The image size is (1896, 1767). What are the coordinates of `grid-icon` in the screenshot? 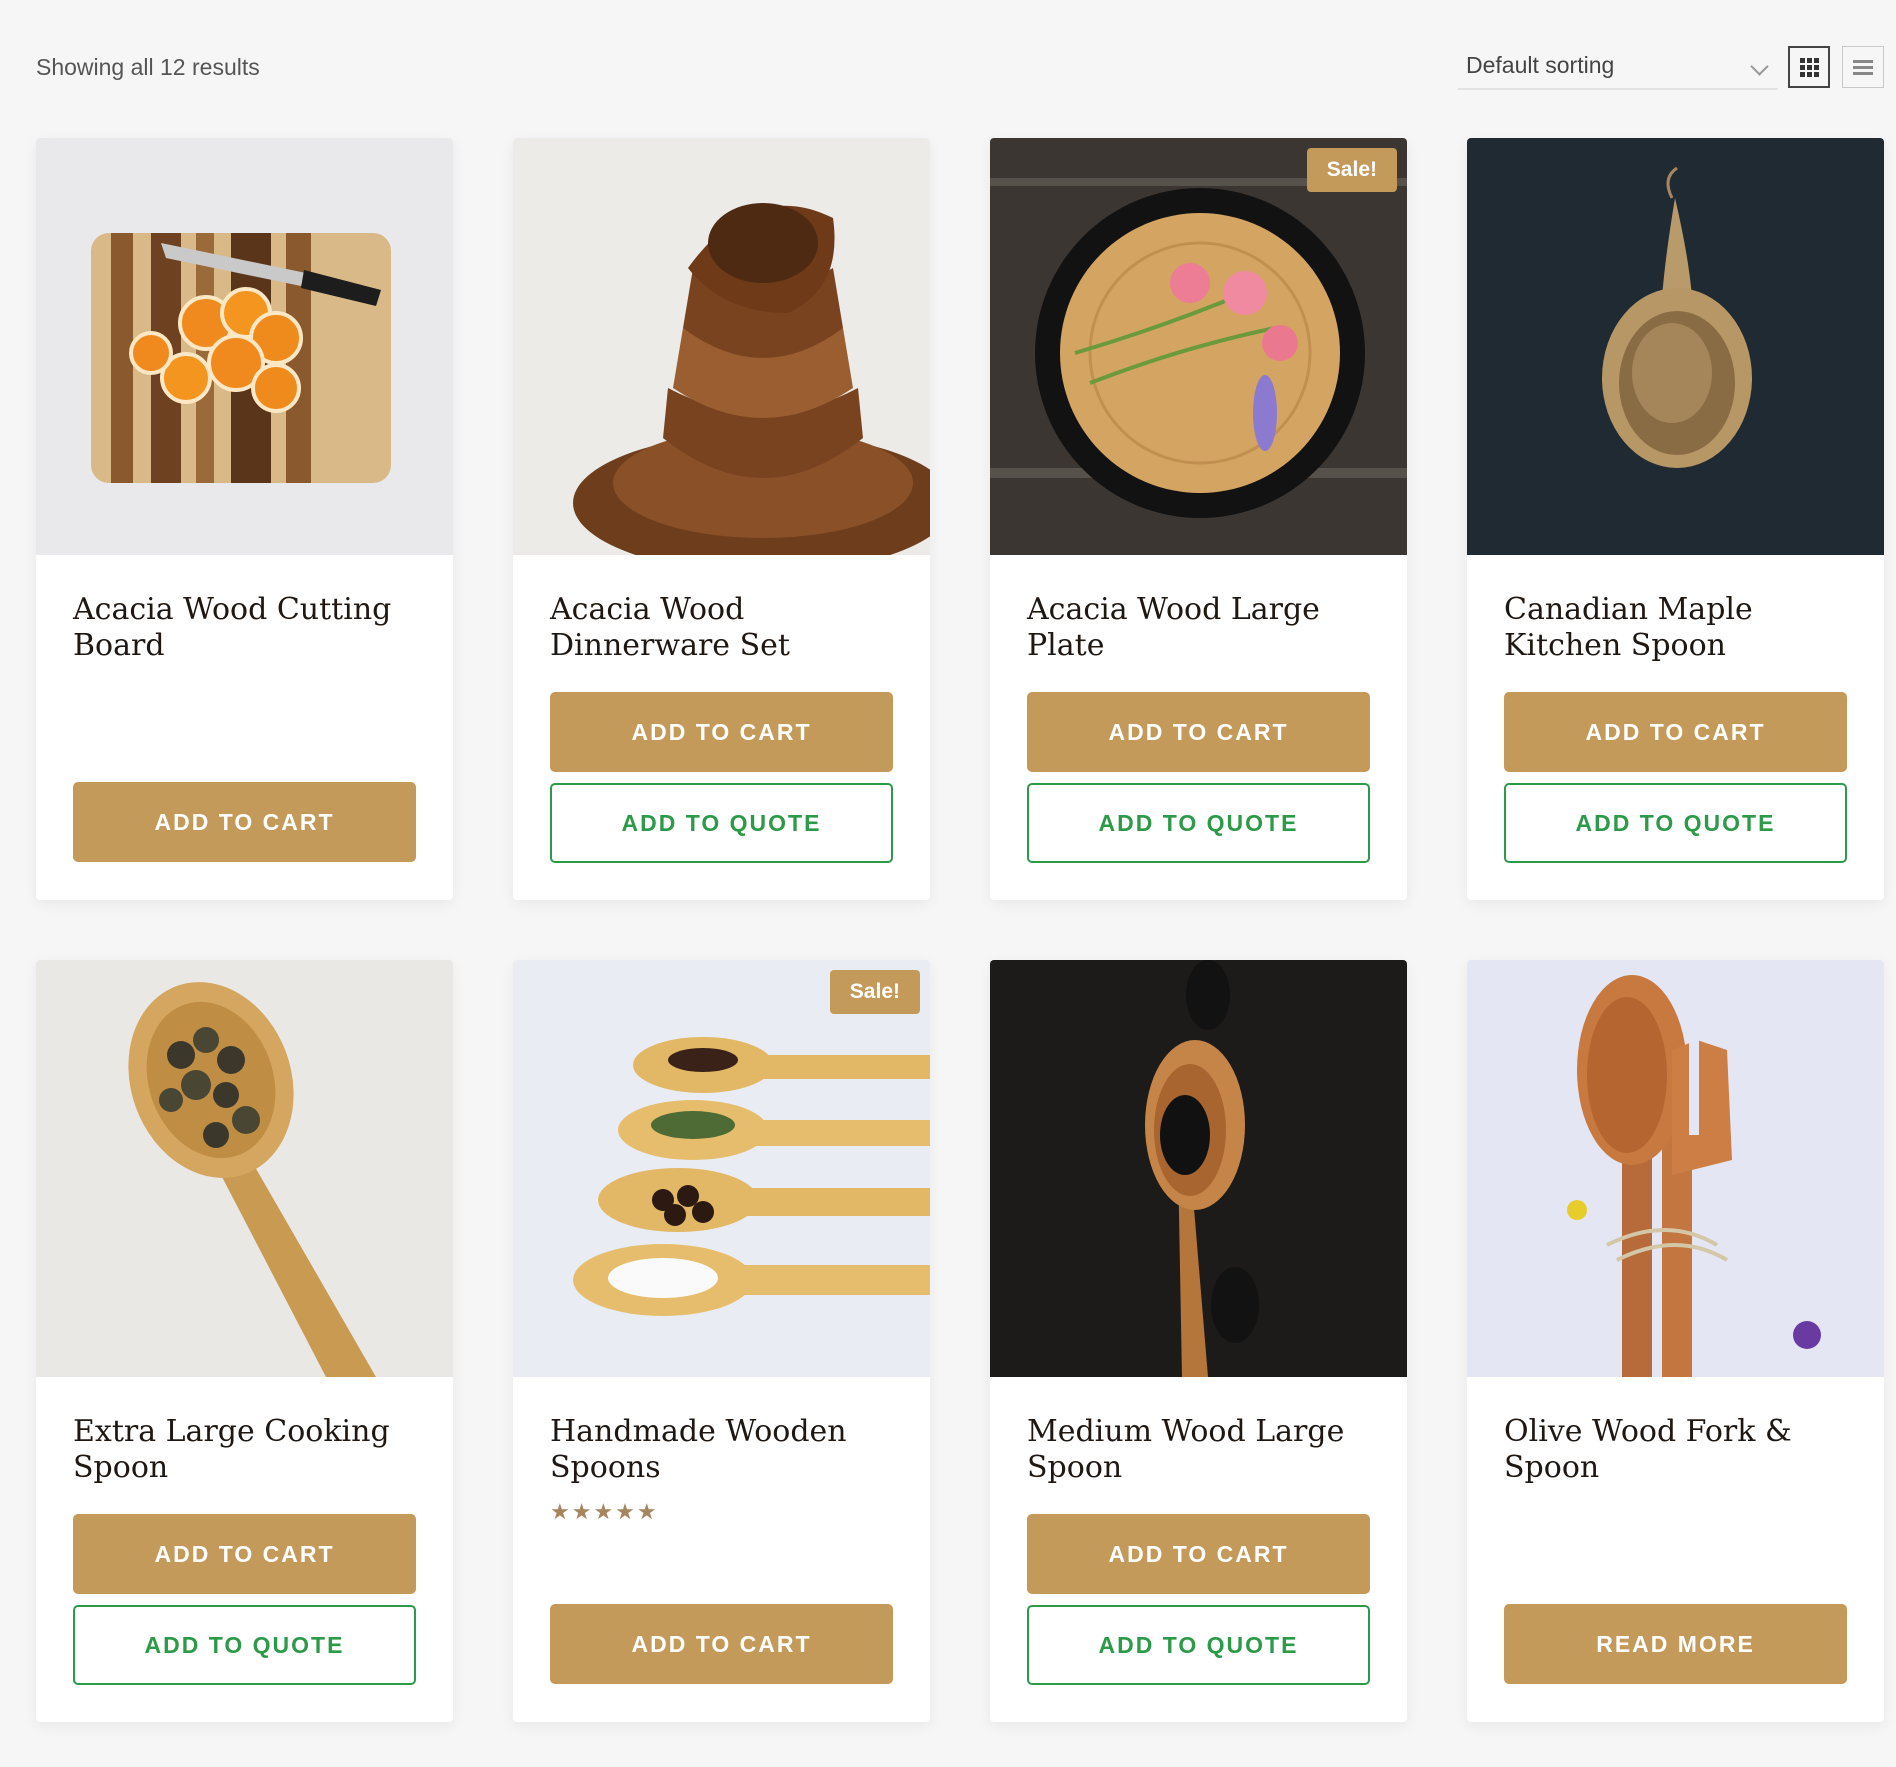 It's located at (1809, 67).